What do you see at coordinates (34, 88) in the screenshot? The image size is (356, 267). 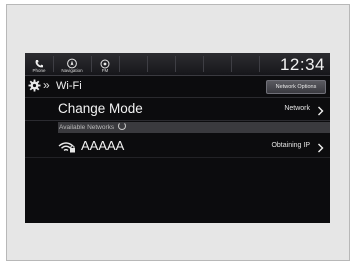 I see `gear-icon` at bounding box center [34, 88].